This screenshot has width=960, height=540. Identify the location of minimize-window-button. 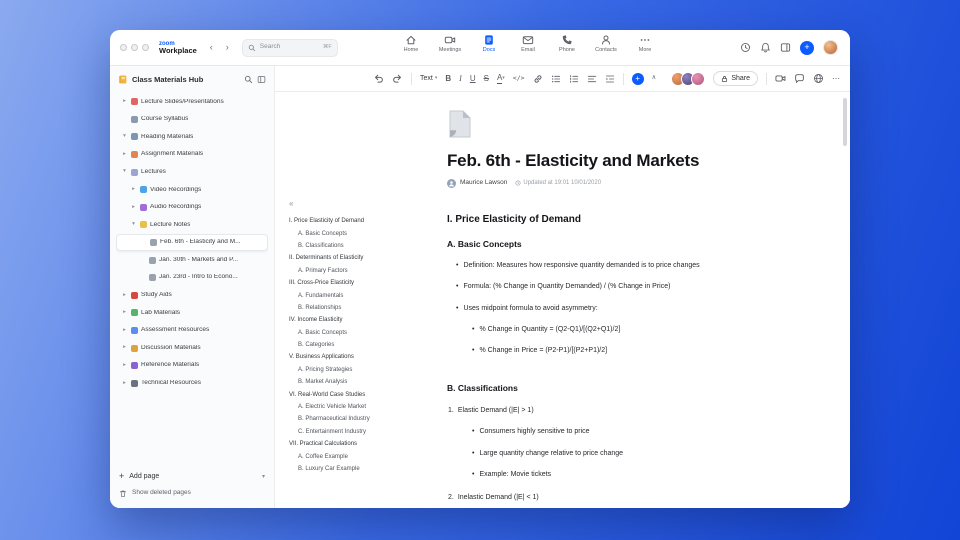
(134, 47).